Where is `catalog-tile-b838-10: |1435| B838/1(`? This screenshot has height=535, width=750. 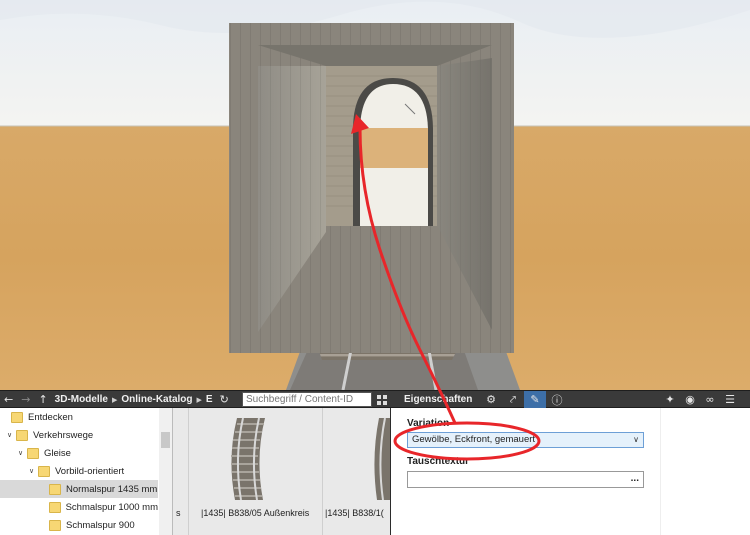
catalog-tile-b838-10: |1435| B838/1( is located at coordinates (356, 471).